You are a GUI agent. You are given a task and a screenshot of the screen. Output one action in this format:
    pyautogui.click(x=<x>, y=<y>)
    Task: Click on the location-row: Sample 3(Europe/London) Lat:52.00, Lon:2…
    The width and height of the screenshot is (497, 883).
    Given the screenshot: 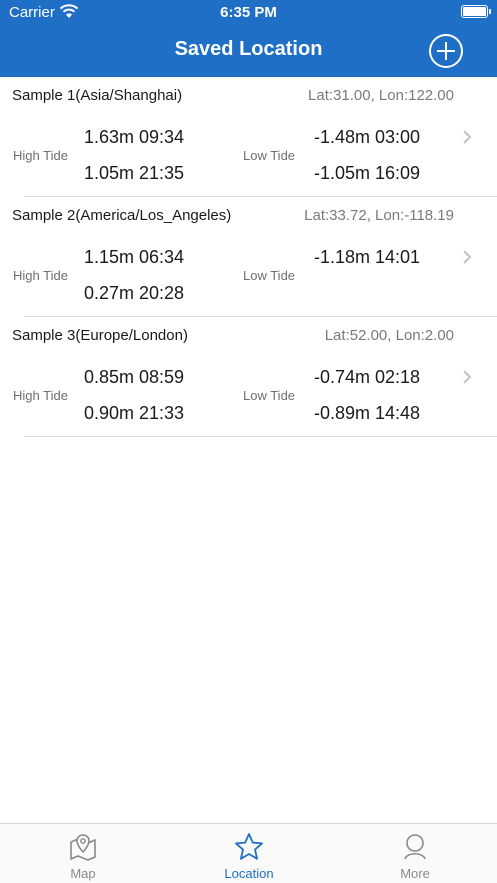 What is the action you would take?
    pyautogui.click(x=248, y=377)
    